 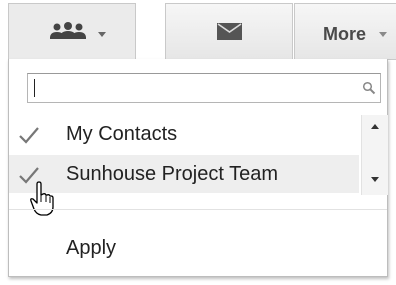 What do you see at coordinates (198, 209) in the screenshot?
I see `divider` at bounding box center [198, 209].